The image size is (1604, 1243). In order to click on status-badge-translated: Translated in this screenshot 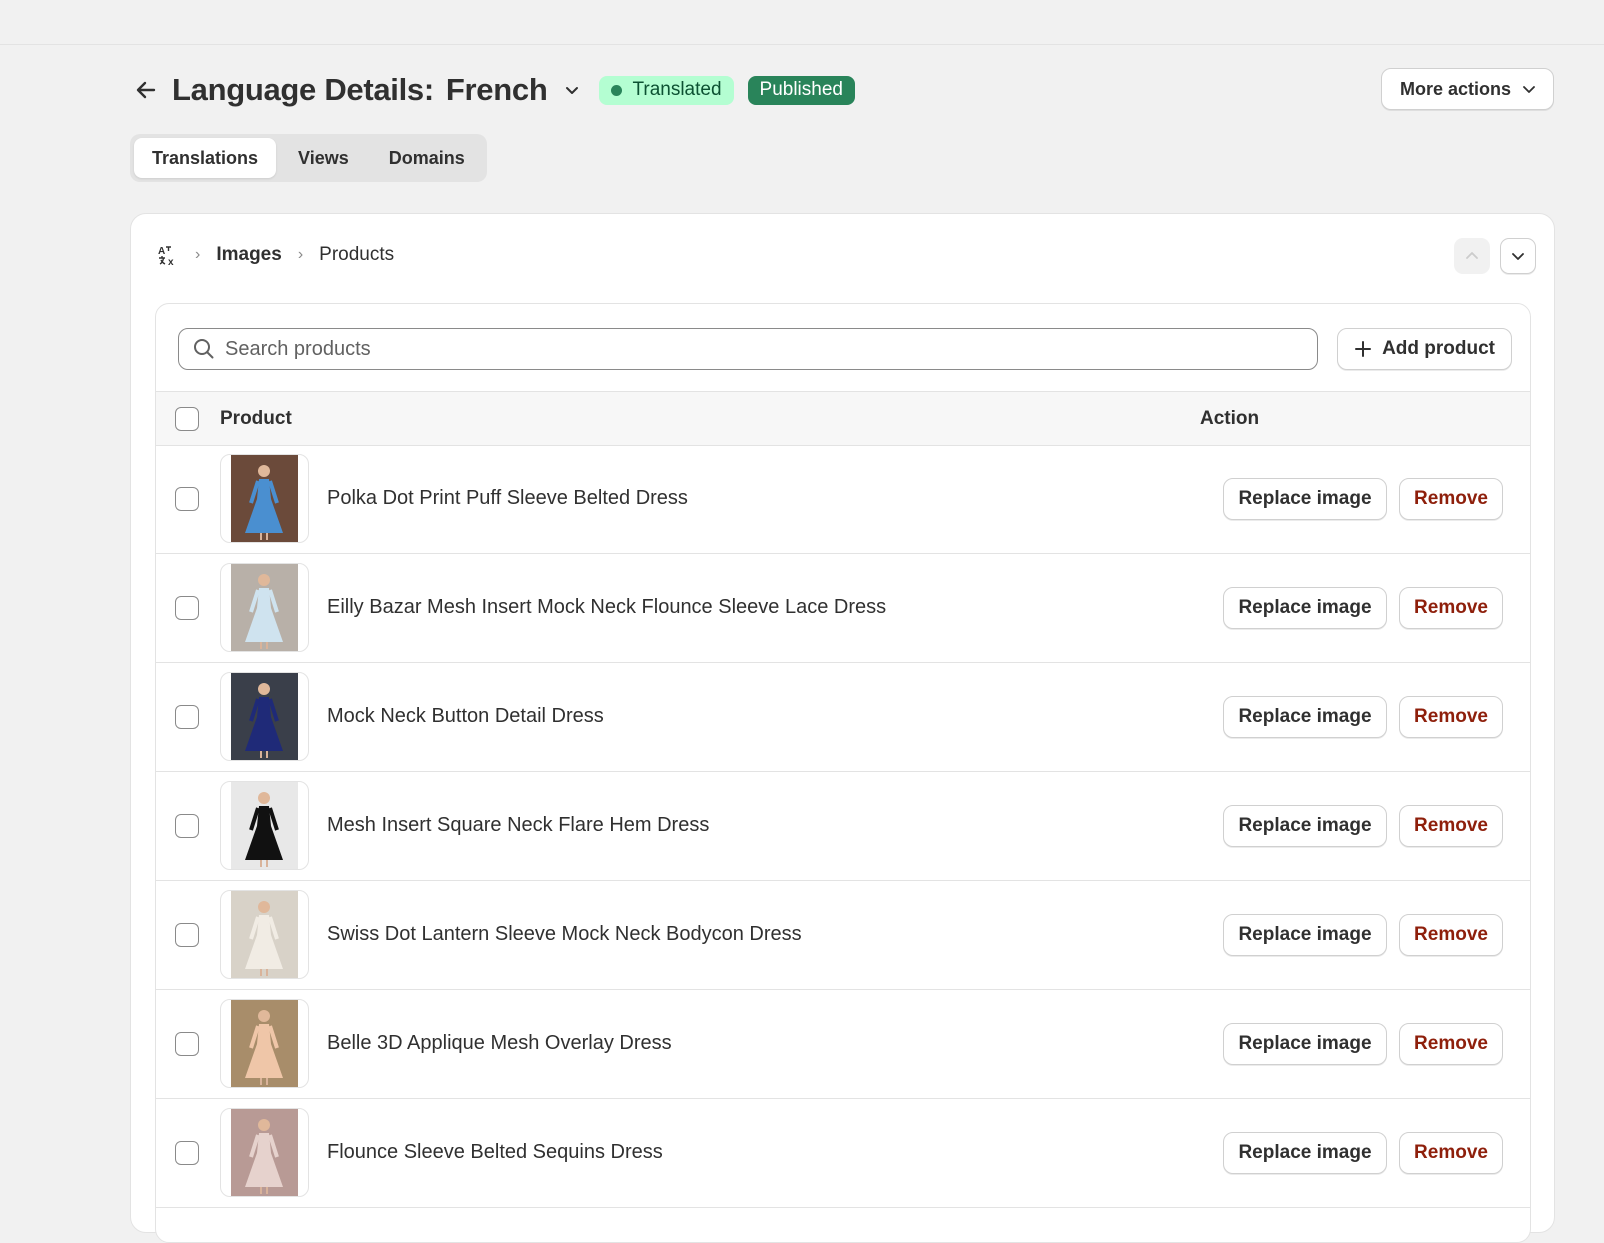, I will do `click(666, 90)`.